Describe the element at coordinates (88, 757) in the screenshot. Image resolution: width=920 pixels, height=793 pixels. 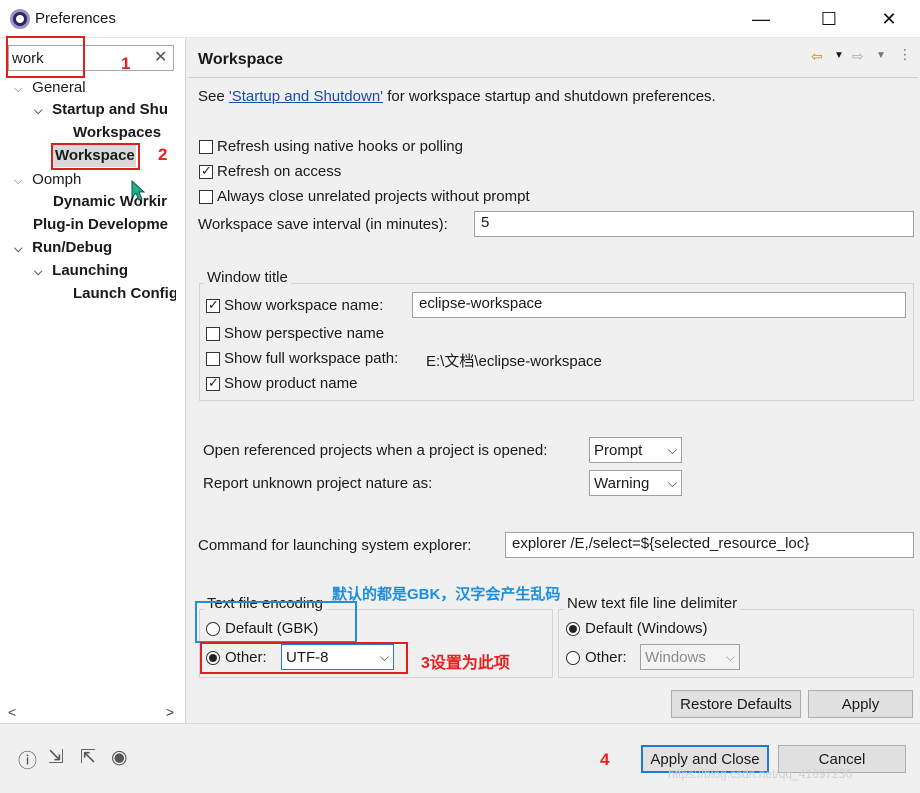
I see `export-icon: ⇱` at that location.